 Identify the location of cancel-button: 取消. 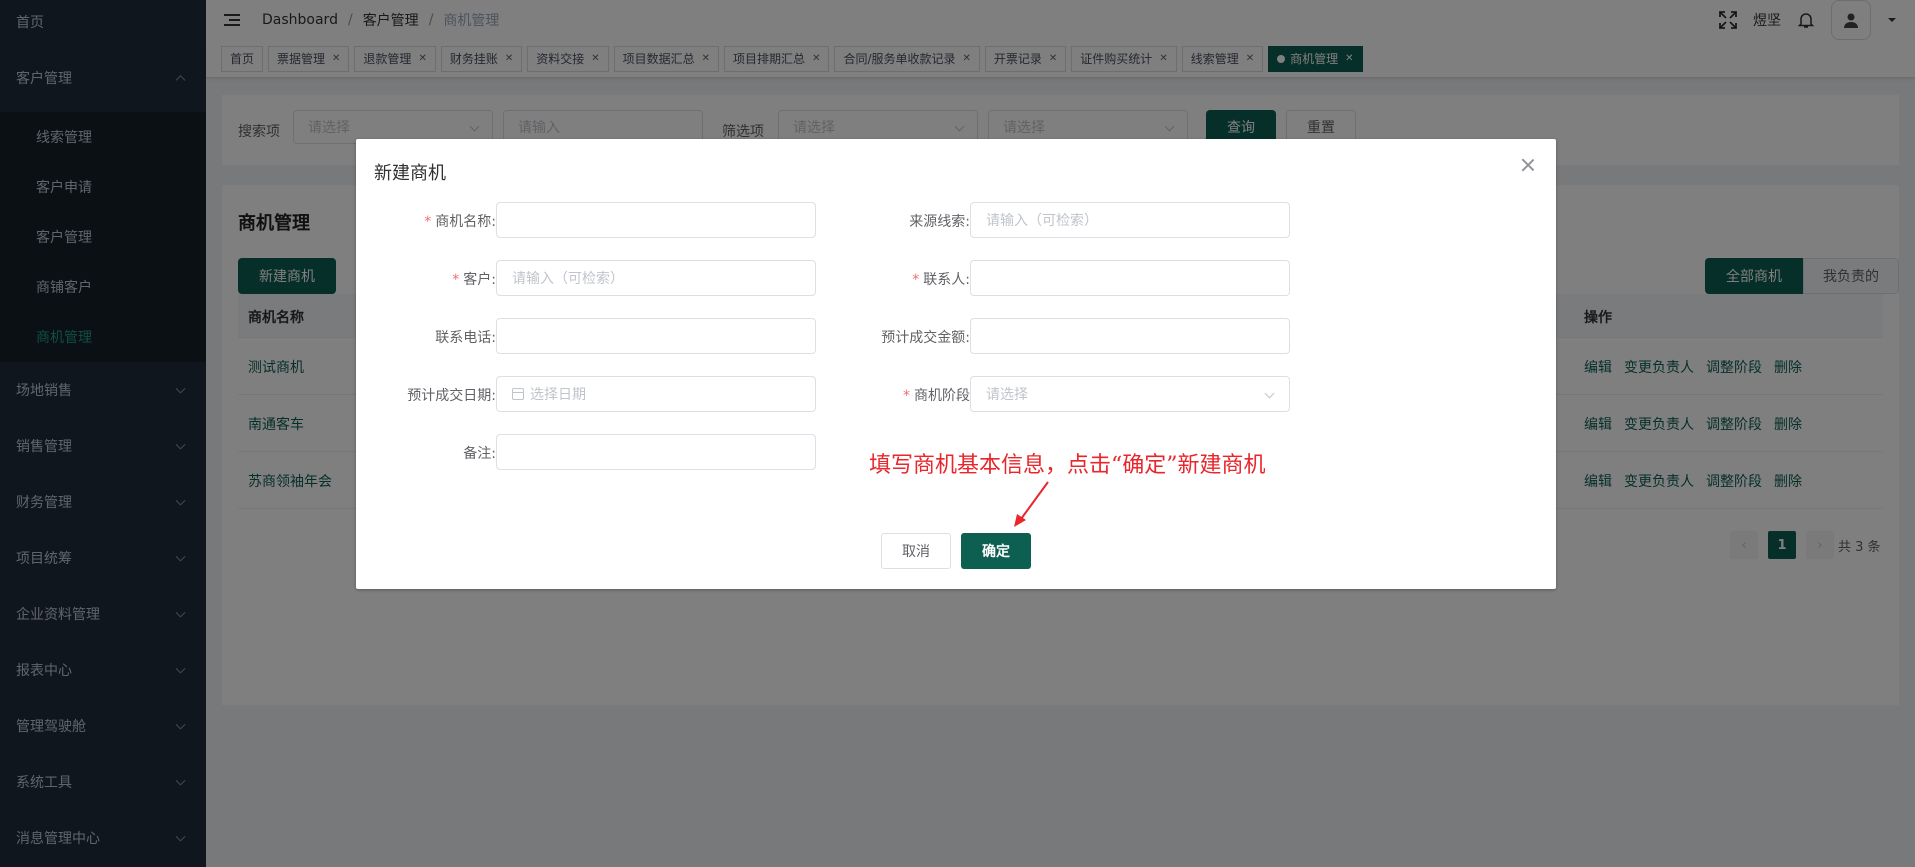
(916, 551).